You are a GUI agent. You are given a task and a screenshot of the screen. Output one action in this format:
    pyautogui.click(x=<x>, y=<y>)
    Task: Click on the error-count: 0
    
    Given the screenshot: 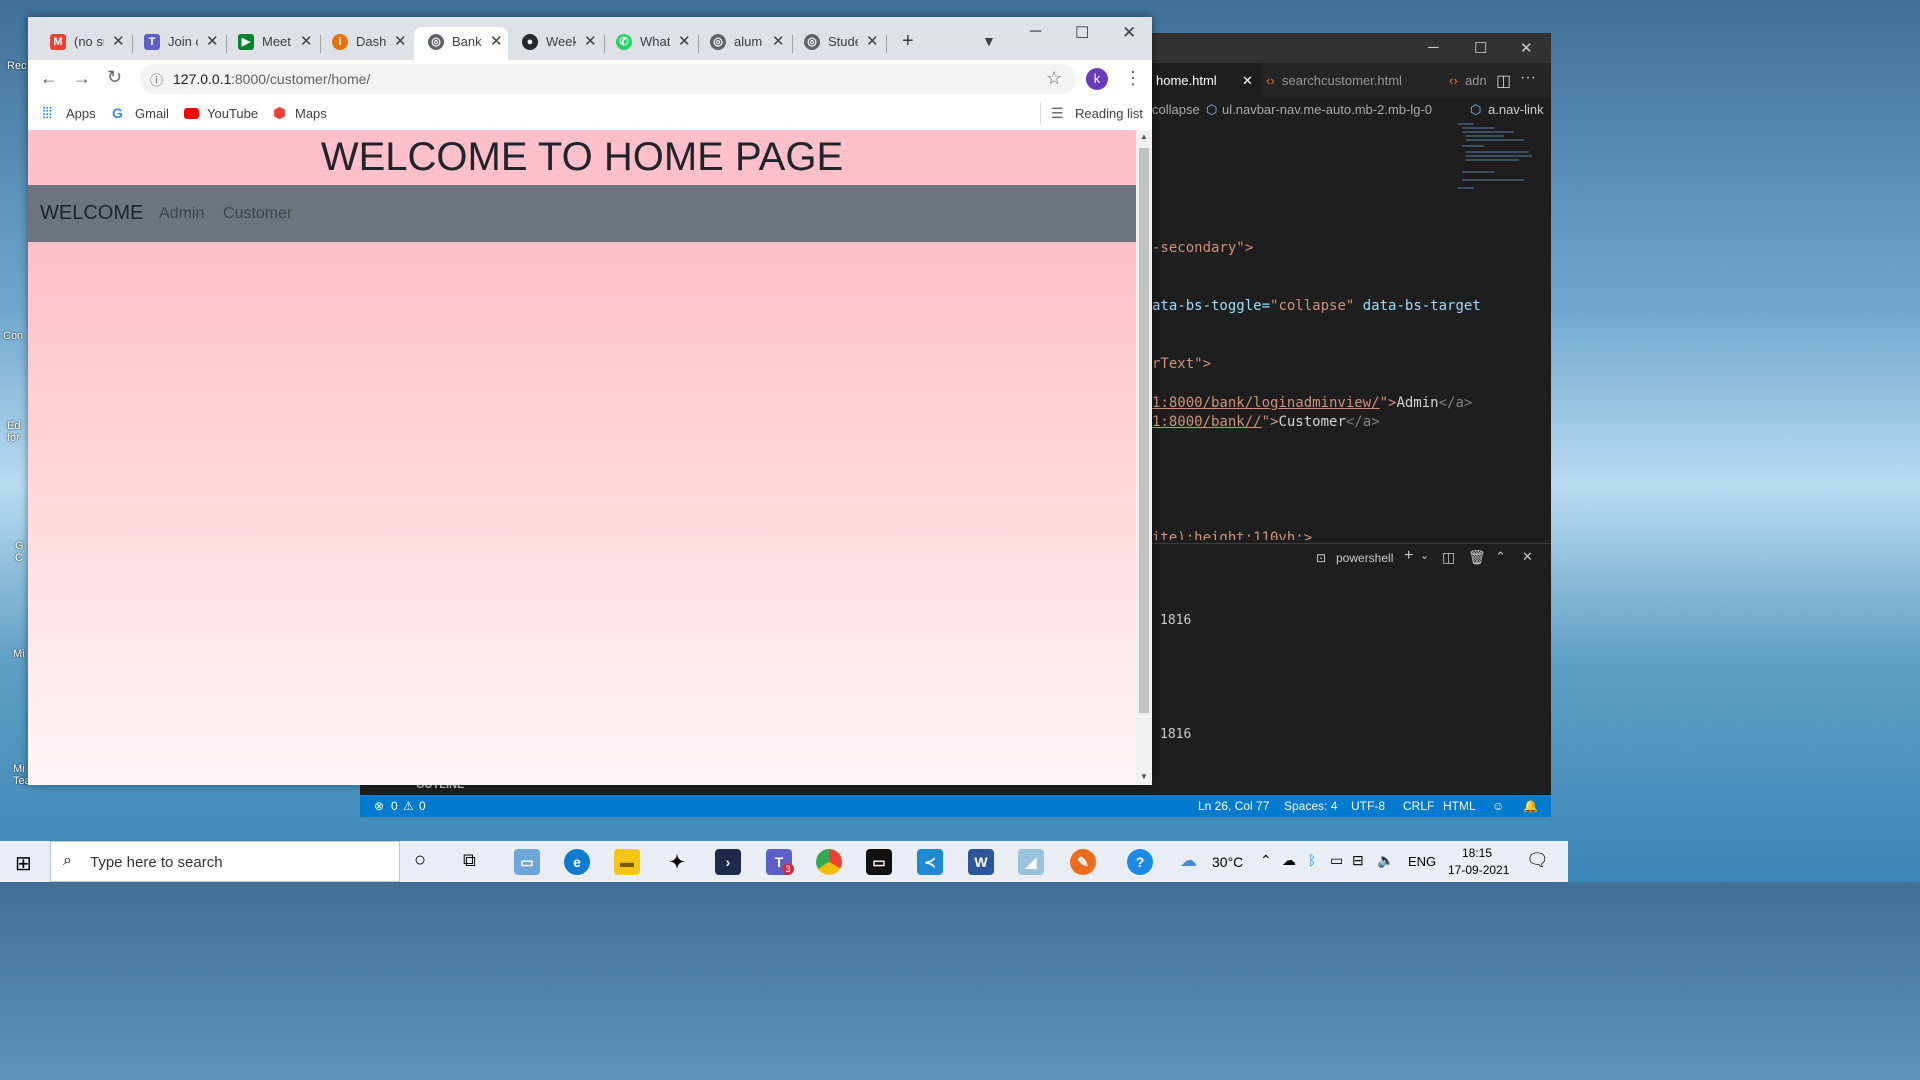 What is the action you would take?
    pyautogui.click(x=394, y=806)
    